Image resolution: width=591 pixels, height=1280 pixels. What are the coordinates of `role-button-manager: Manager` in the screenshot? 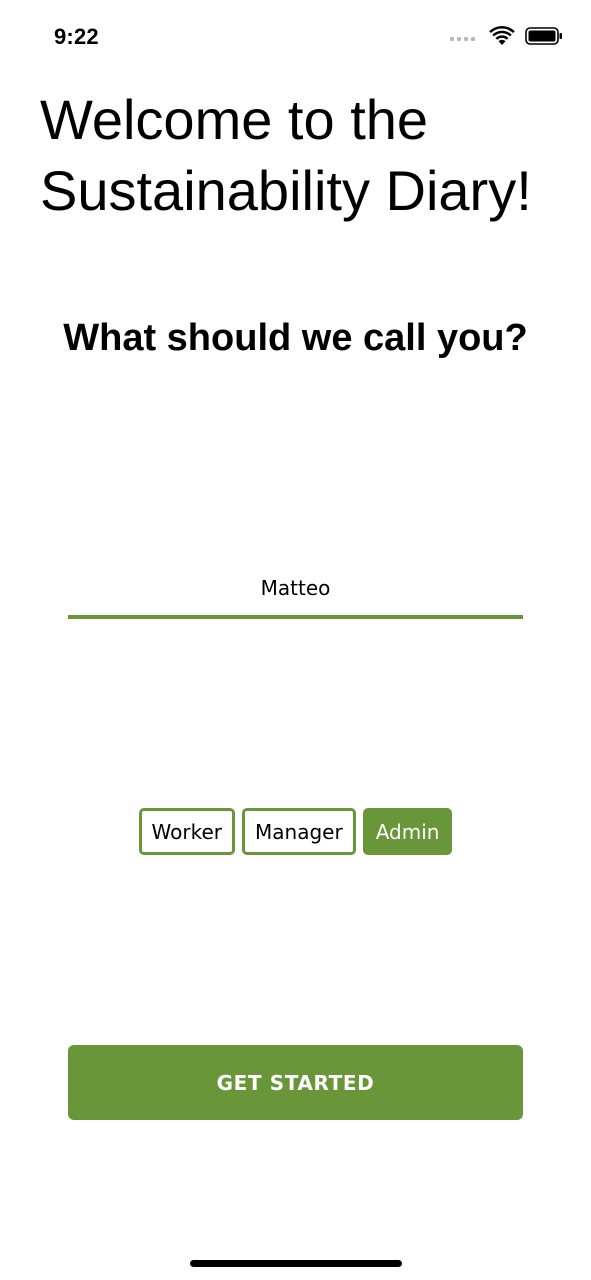 It's located at (299, 831).